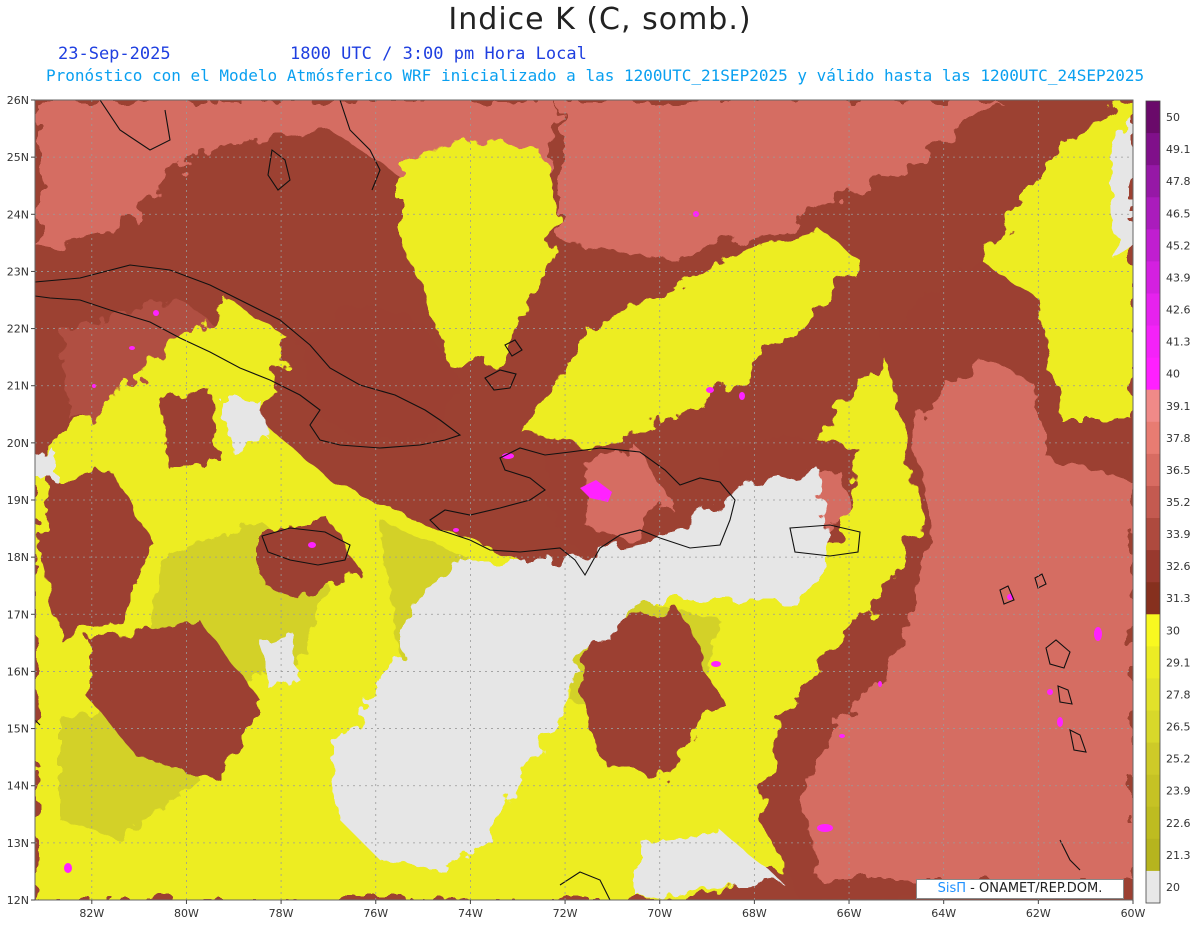  I want to click on colorbar-label: 31.3, so click(1178, 598).